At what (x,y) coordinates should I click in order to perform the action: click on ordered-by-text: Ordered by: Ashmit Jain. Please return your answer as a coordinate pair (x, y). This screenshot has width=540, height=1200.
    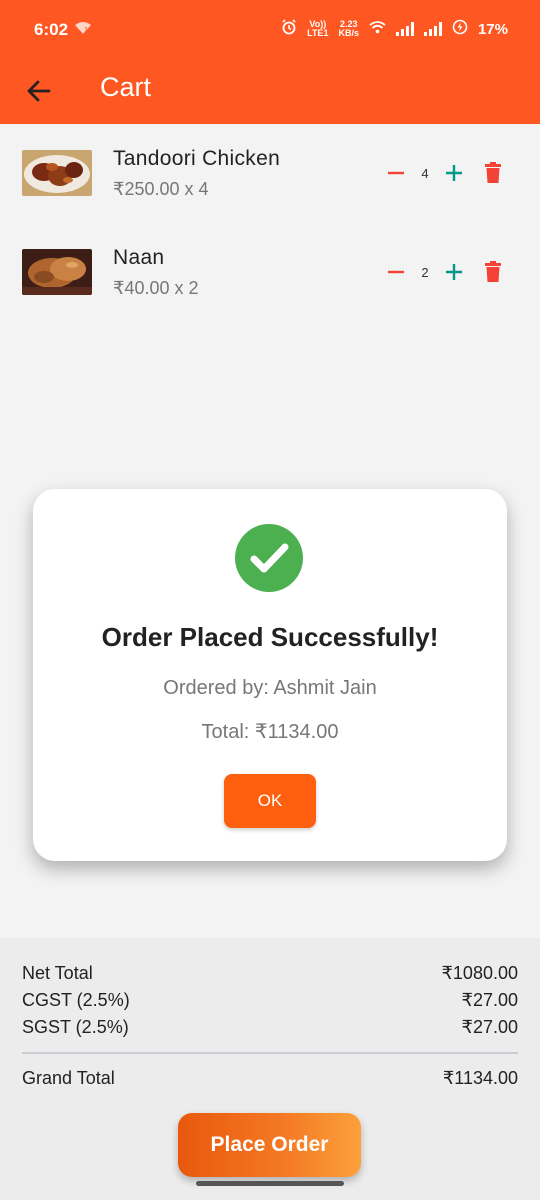
    Looking at the image, I should click on (270, 688).